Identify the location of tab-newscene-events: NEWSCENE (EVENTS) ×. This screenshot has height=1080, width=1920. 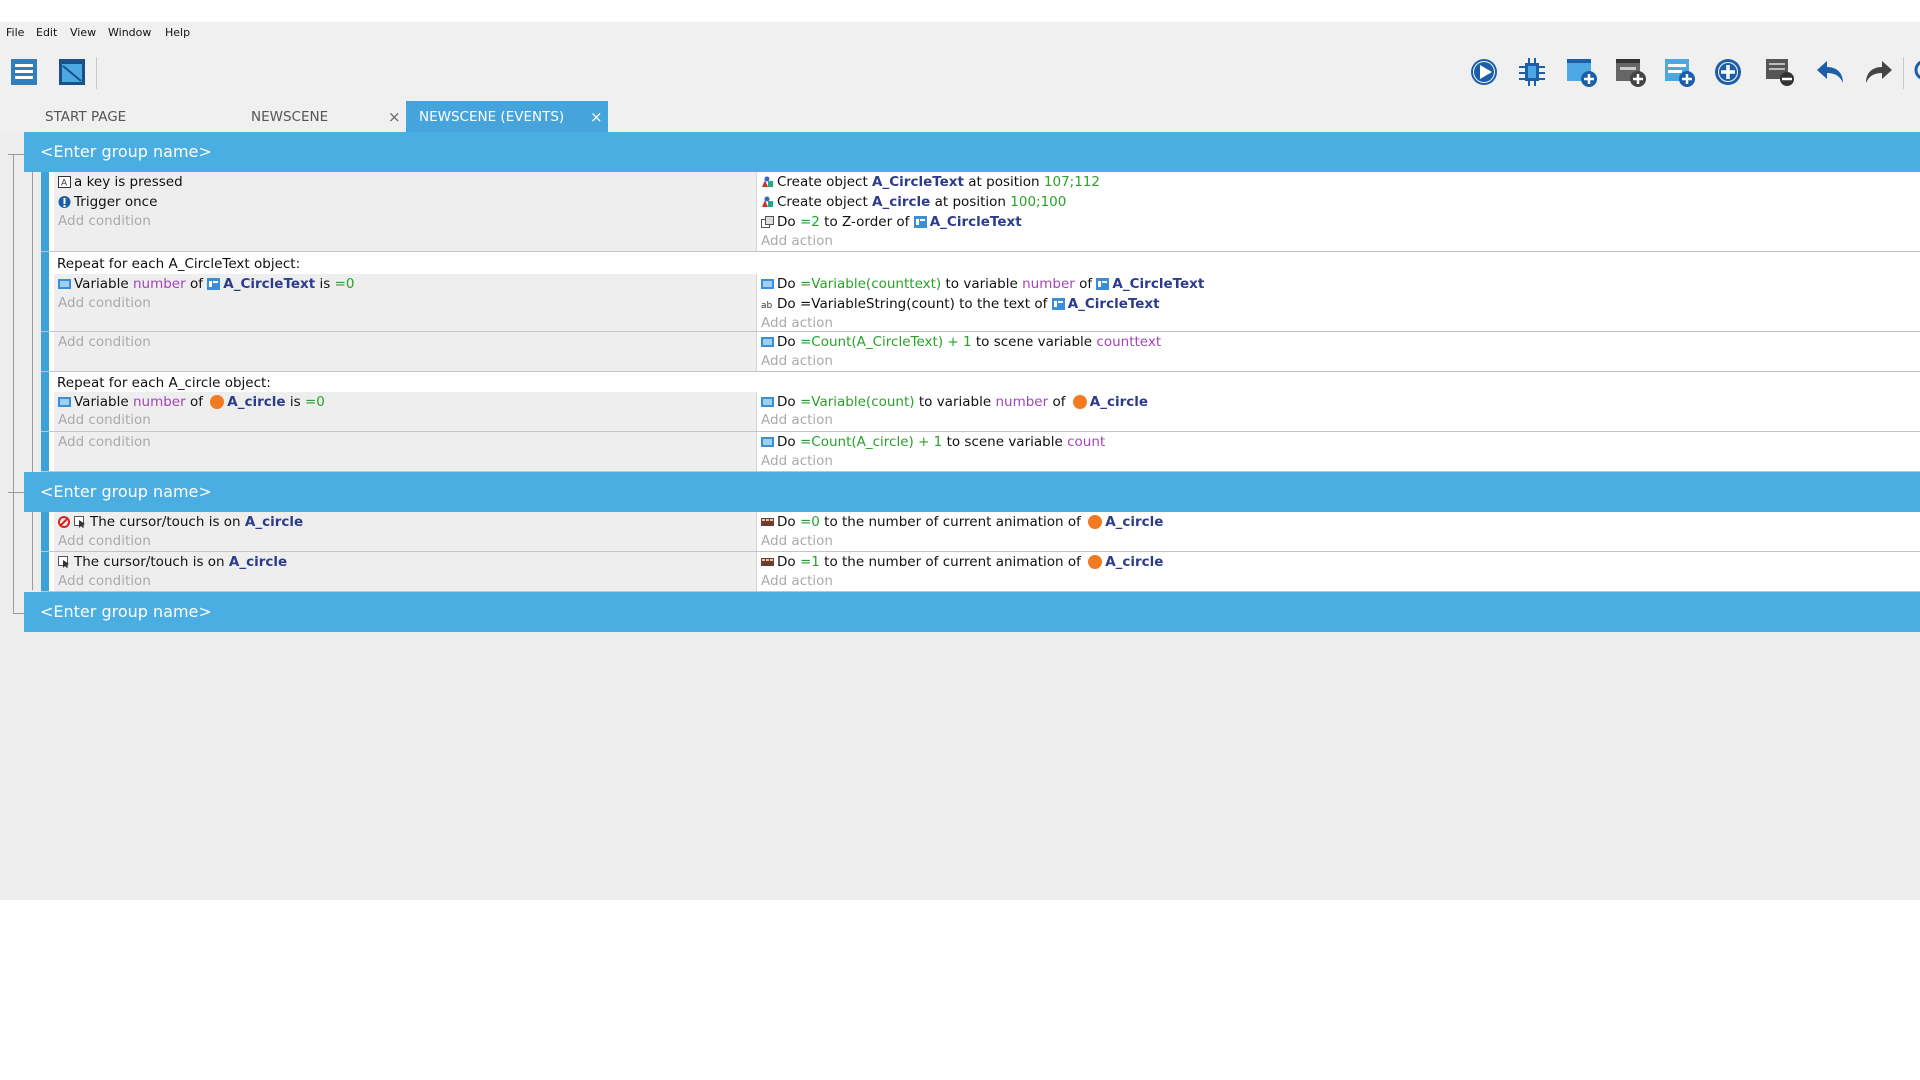
(507, 116).